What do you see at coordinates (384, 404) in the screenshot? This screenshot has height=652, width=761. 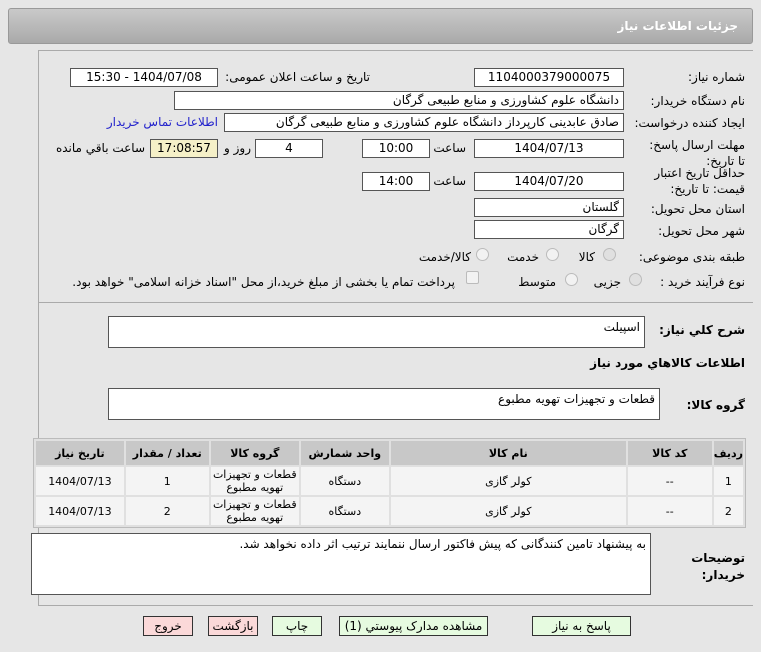 I see `group-textarea: قطعات و تجهیزات تهویه مطبوع` at bounding box center [384, 404].